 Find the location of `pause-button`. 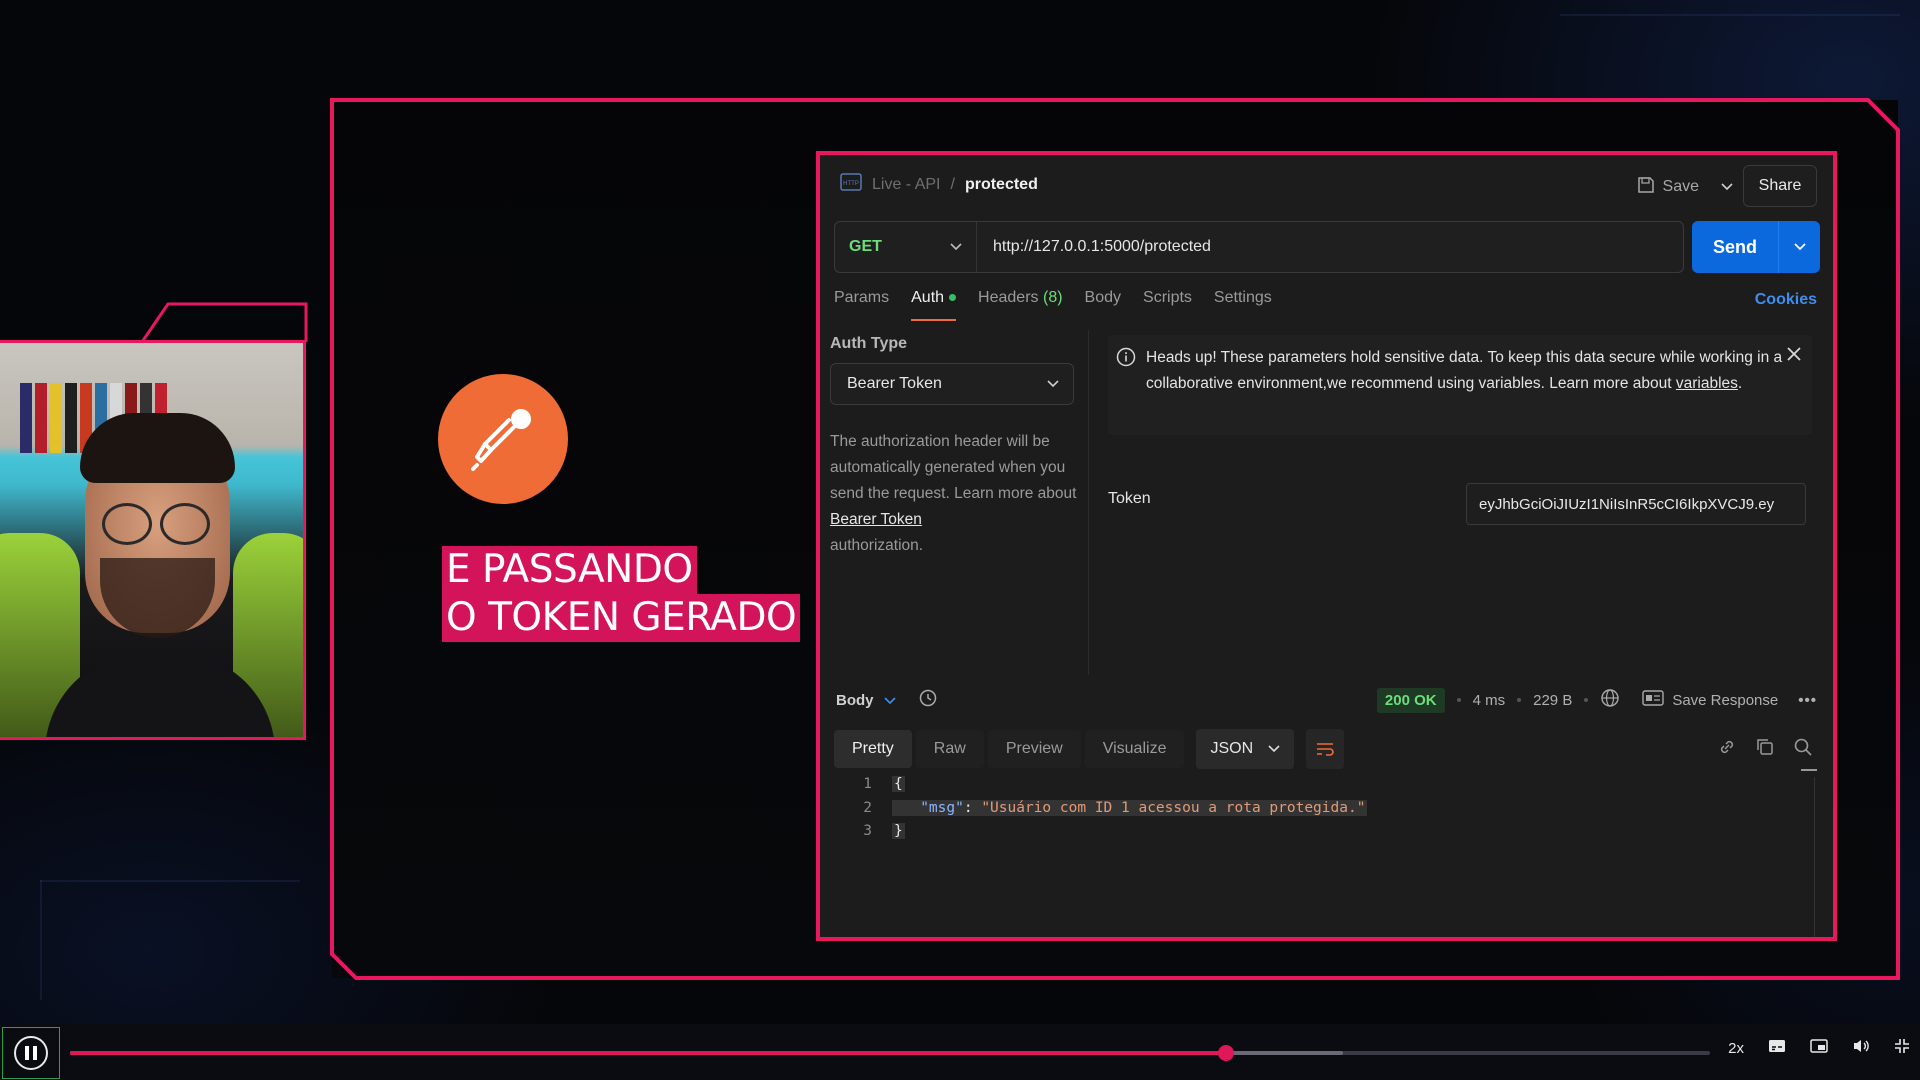

pause-button is located at coordinates (31, 1053).